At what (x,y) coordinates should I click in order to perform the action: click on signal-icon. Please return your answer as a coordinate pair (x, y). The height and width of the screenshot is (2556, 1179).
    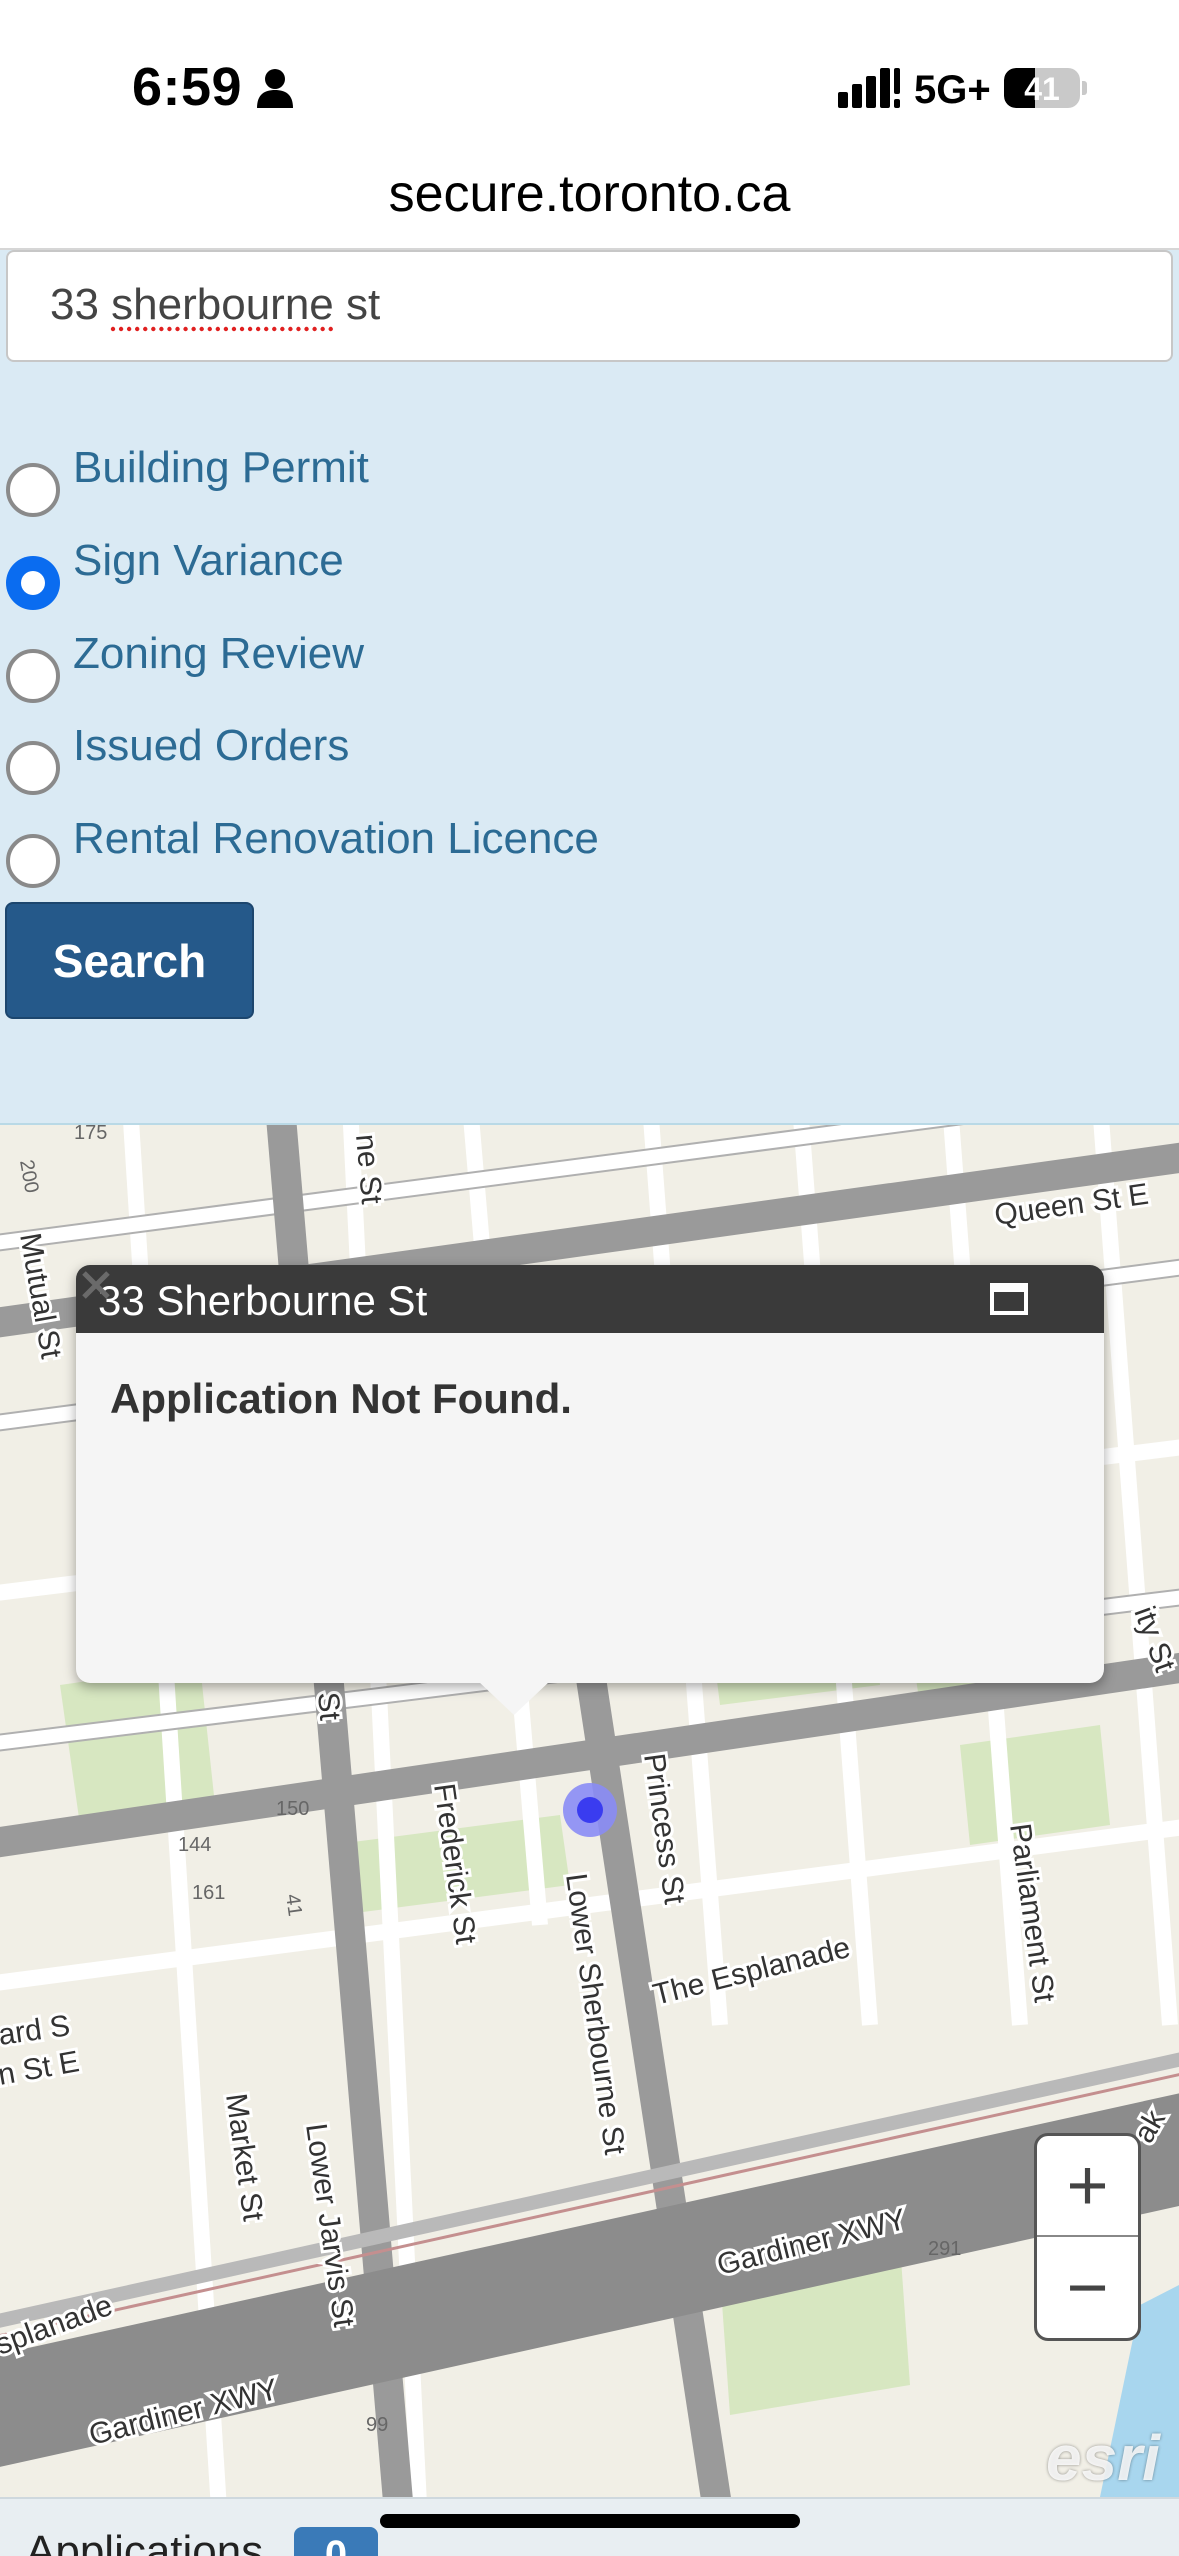
    Looking at the image, I should click on (869, 88).